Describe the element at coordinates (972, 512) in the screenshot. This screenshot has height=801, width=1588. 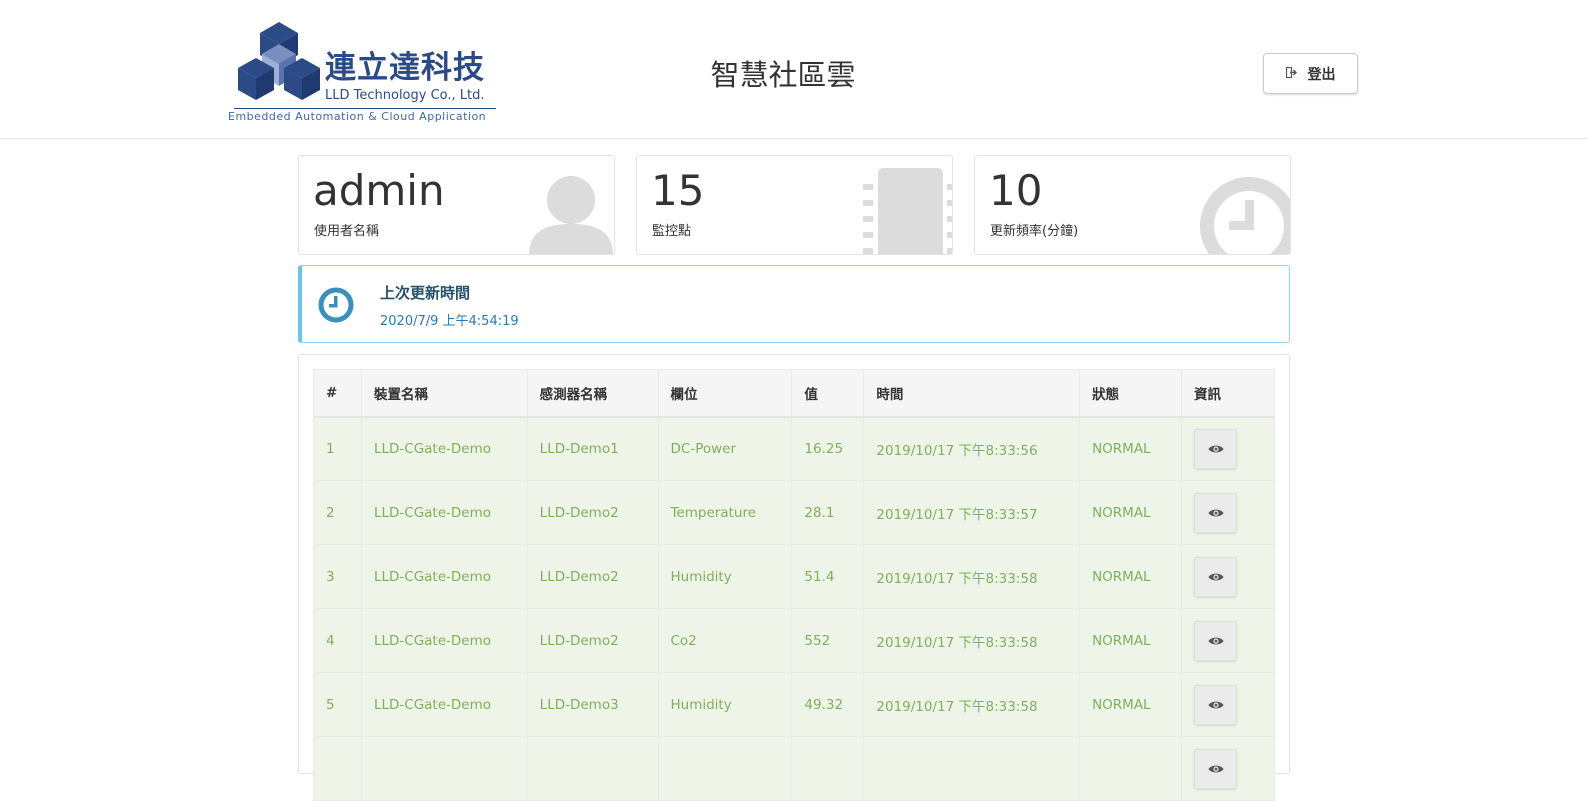
I see `cell-time: 2019/10/17 下午8:33:57` at that location.